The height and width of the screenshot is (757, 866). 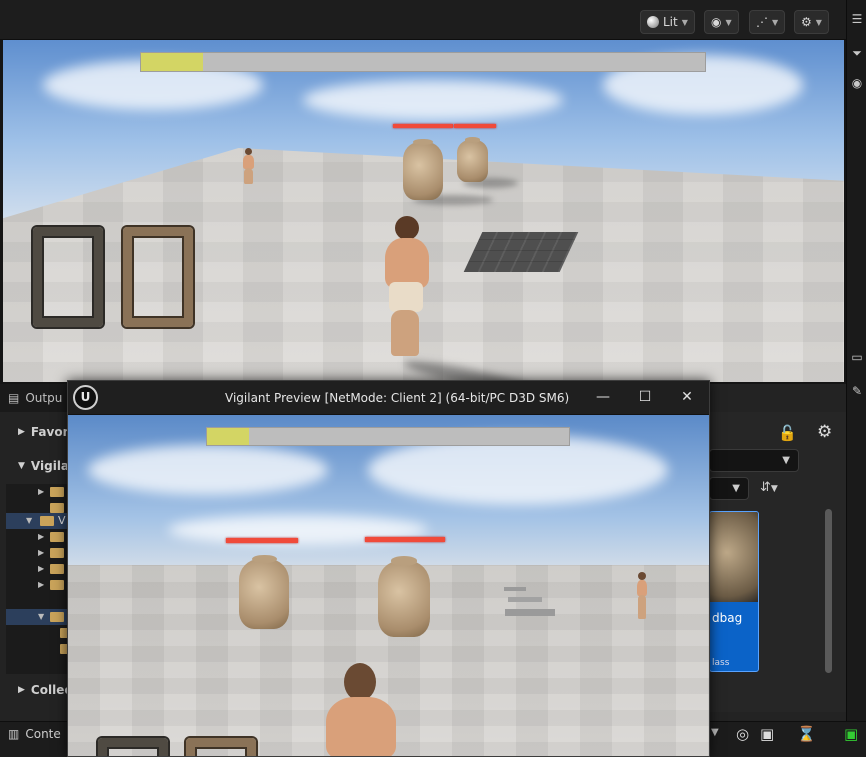 I want to click on tree-row-selected: ▼ V, so click(x=37, y=521).